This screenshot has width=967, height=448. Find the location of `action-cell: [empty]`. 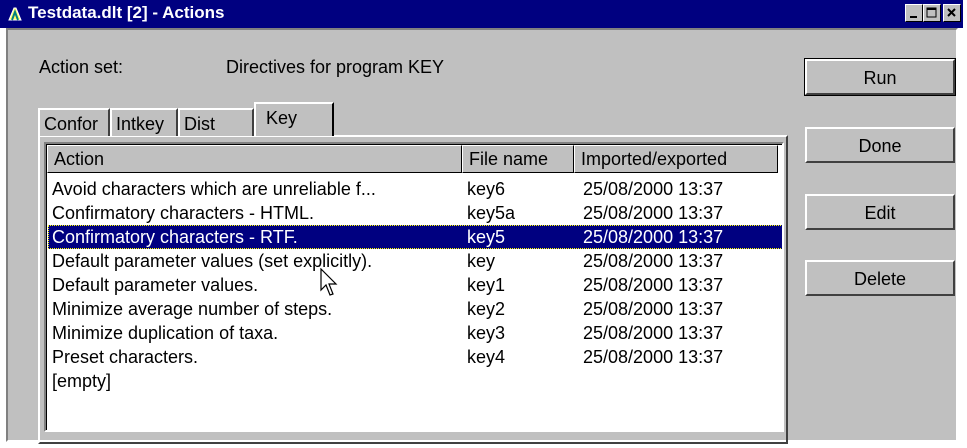

action-cell: [empty] is located at coordinates (82, 381).